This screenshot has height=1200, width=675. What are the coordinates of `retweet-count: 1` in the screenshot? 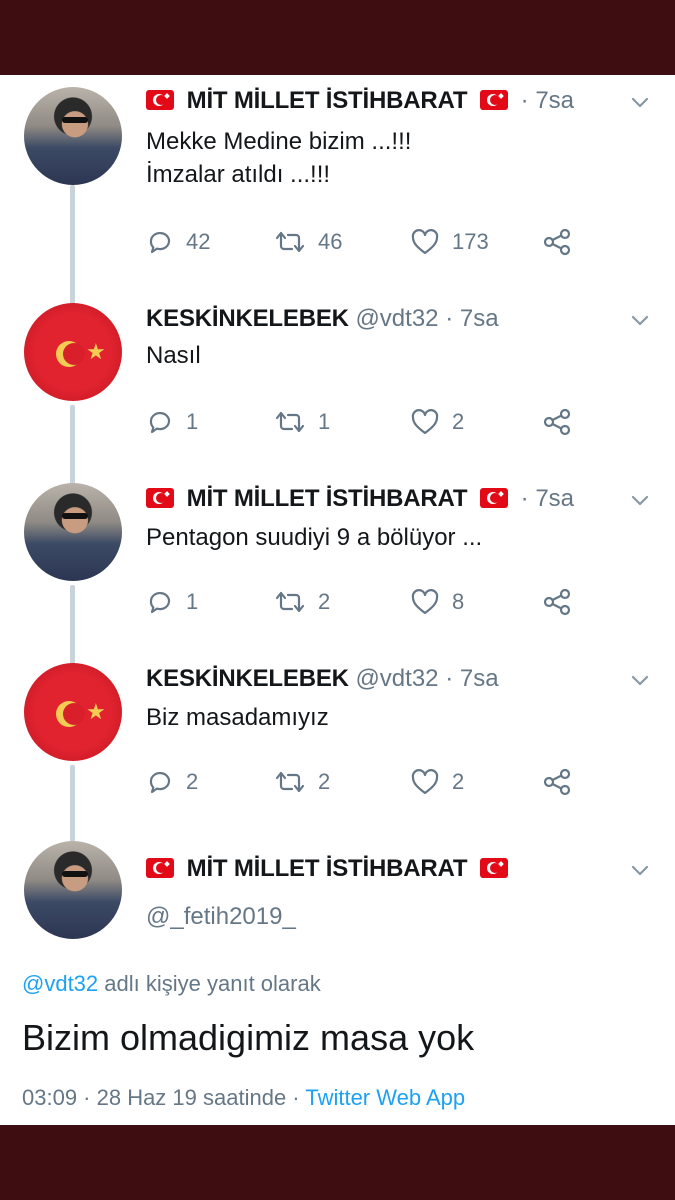 It's located at (324, 421).